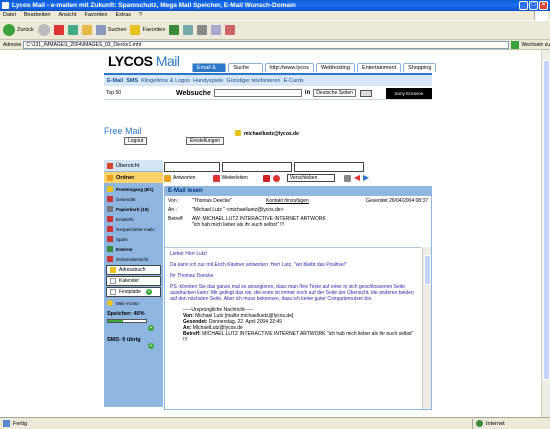  Describe the element at coordinates (276, 178) in the screenshot. I see `spam-report-icon` at that location.